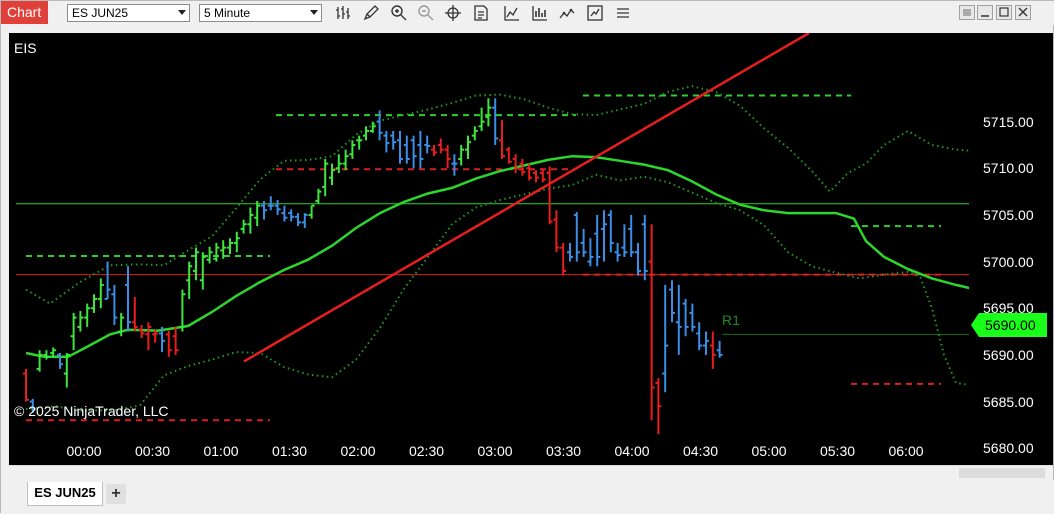 The height and width of the screenshot is (514, 1054). I want to click on horizontal-scrollbar, so click(531, 472).